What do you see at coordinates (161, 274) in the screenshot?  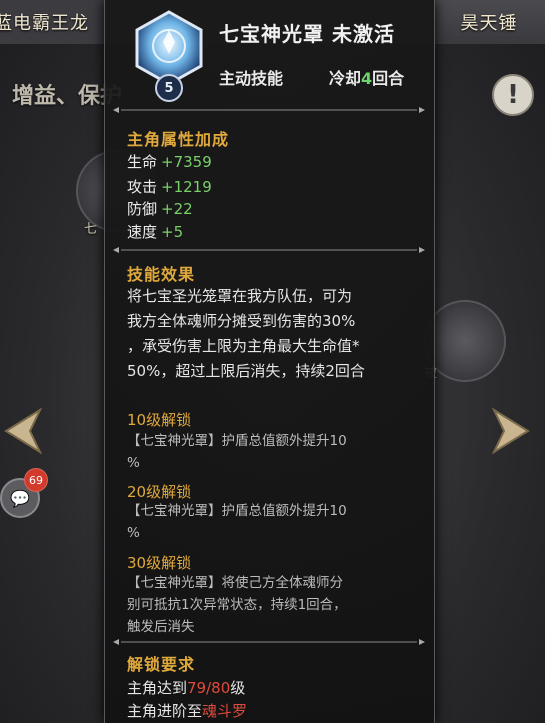 I see `effect-title: 技能效果` at bounding box center [161, 274].